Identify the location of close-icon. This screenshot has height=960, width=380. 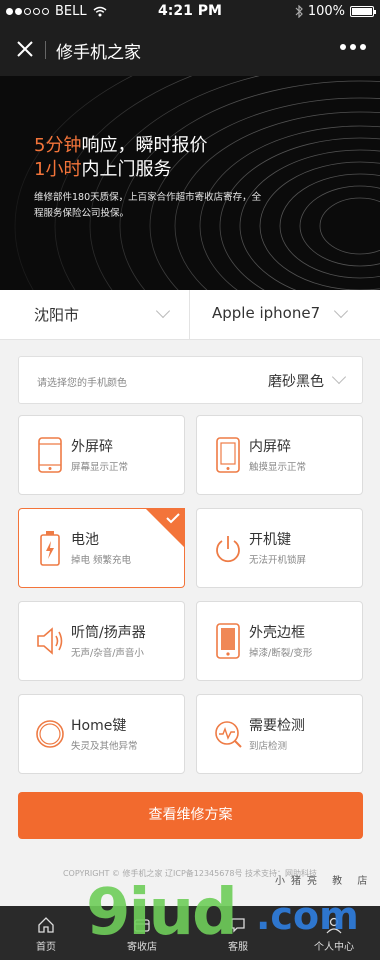
(25, 49).